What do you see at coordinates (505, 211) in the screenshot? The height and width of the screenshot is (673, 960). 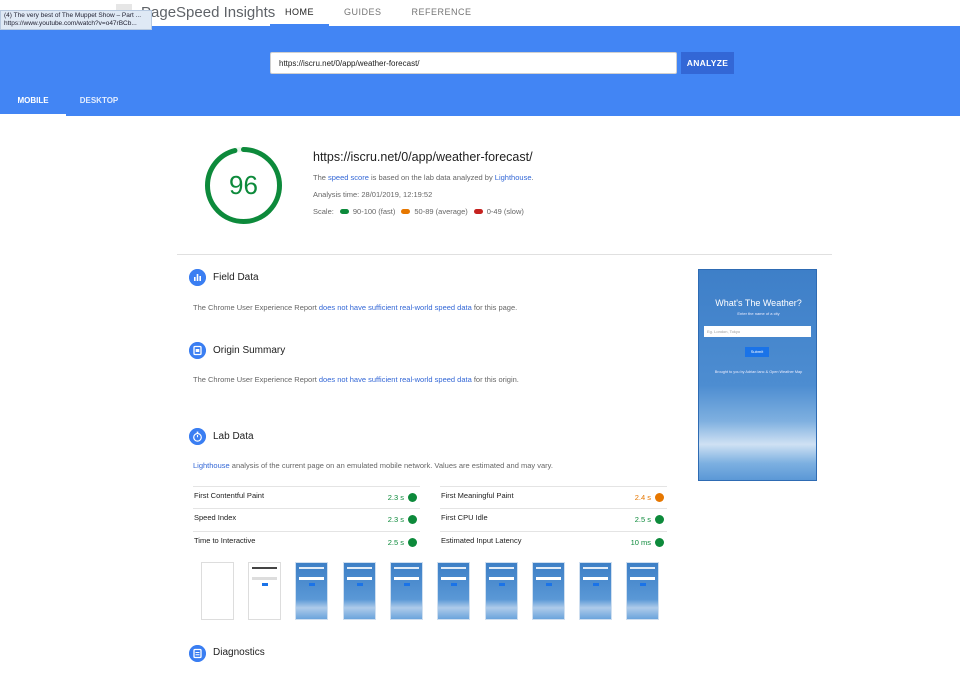 I see `scale-slow: 0-49 (slow)` at bounding box center [505, 211].